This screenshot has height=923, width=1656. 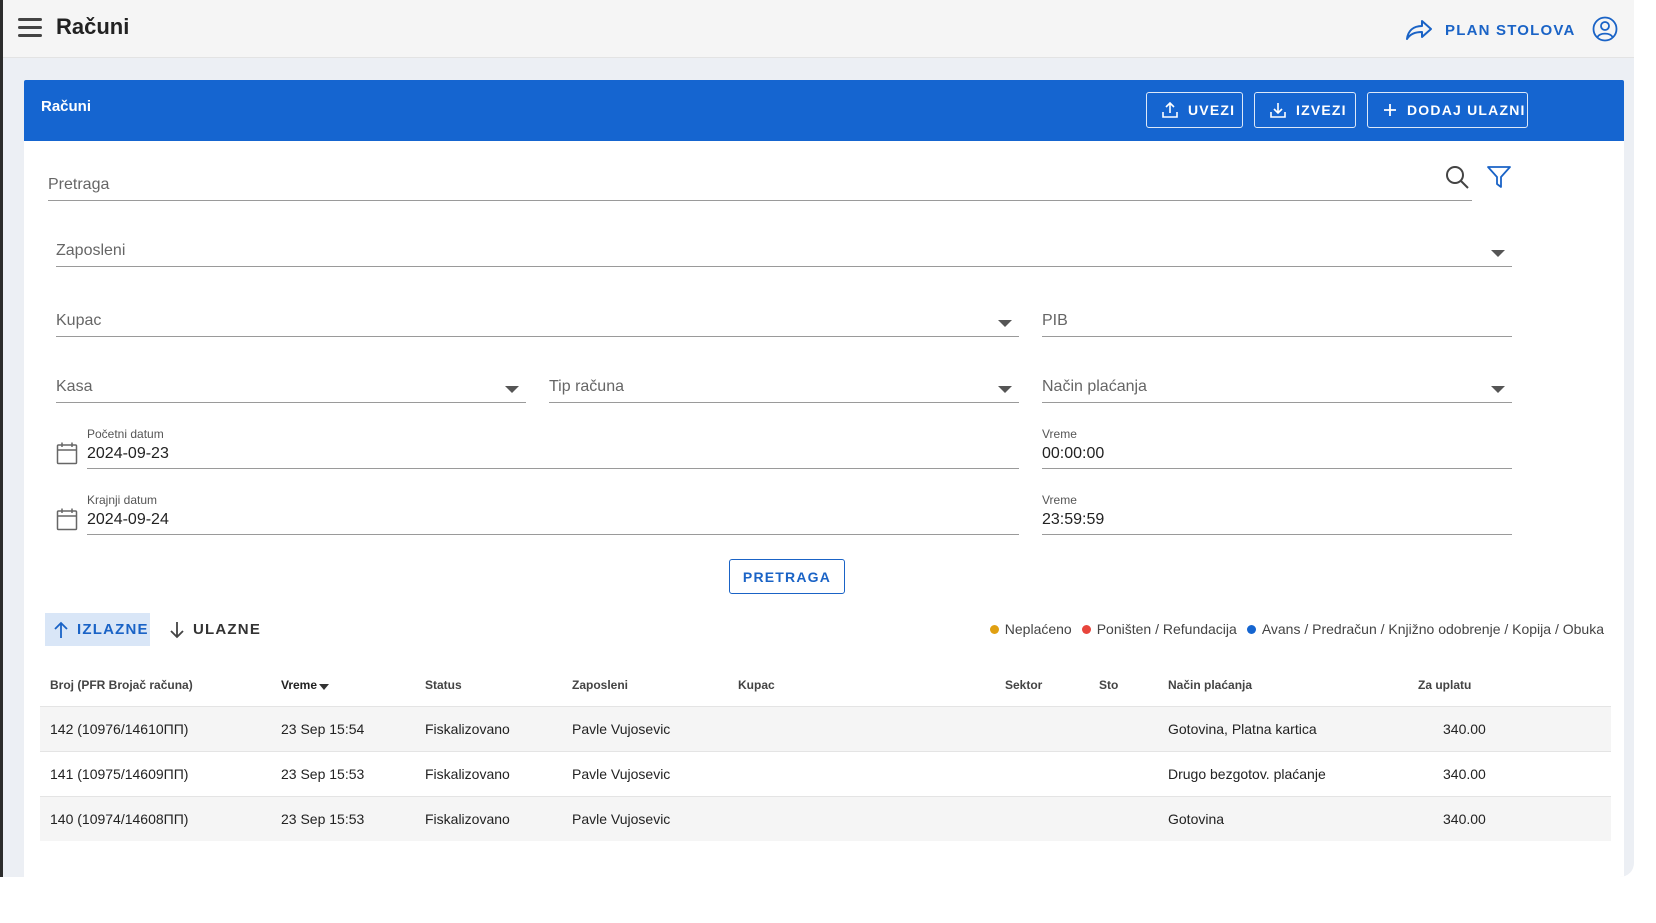 I want to click on register-underline, so click(x=291, y=402).